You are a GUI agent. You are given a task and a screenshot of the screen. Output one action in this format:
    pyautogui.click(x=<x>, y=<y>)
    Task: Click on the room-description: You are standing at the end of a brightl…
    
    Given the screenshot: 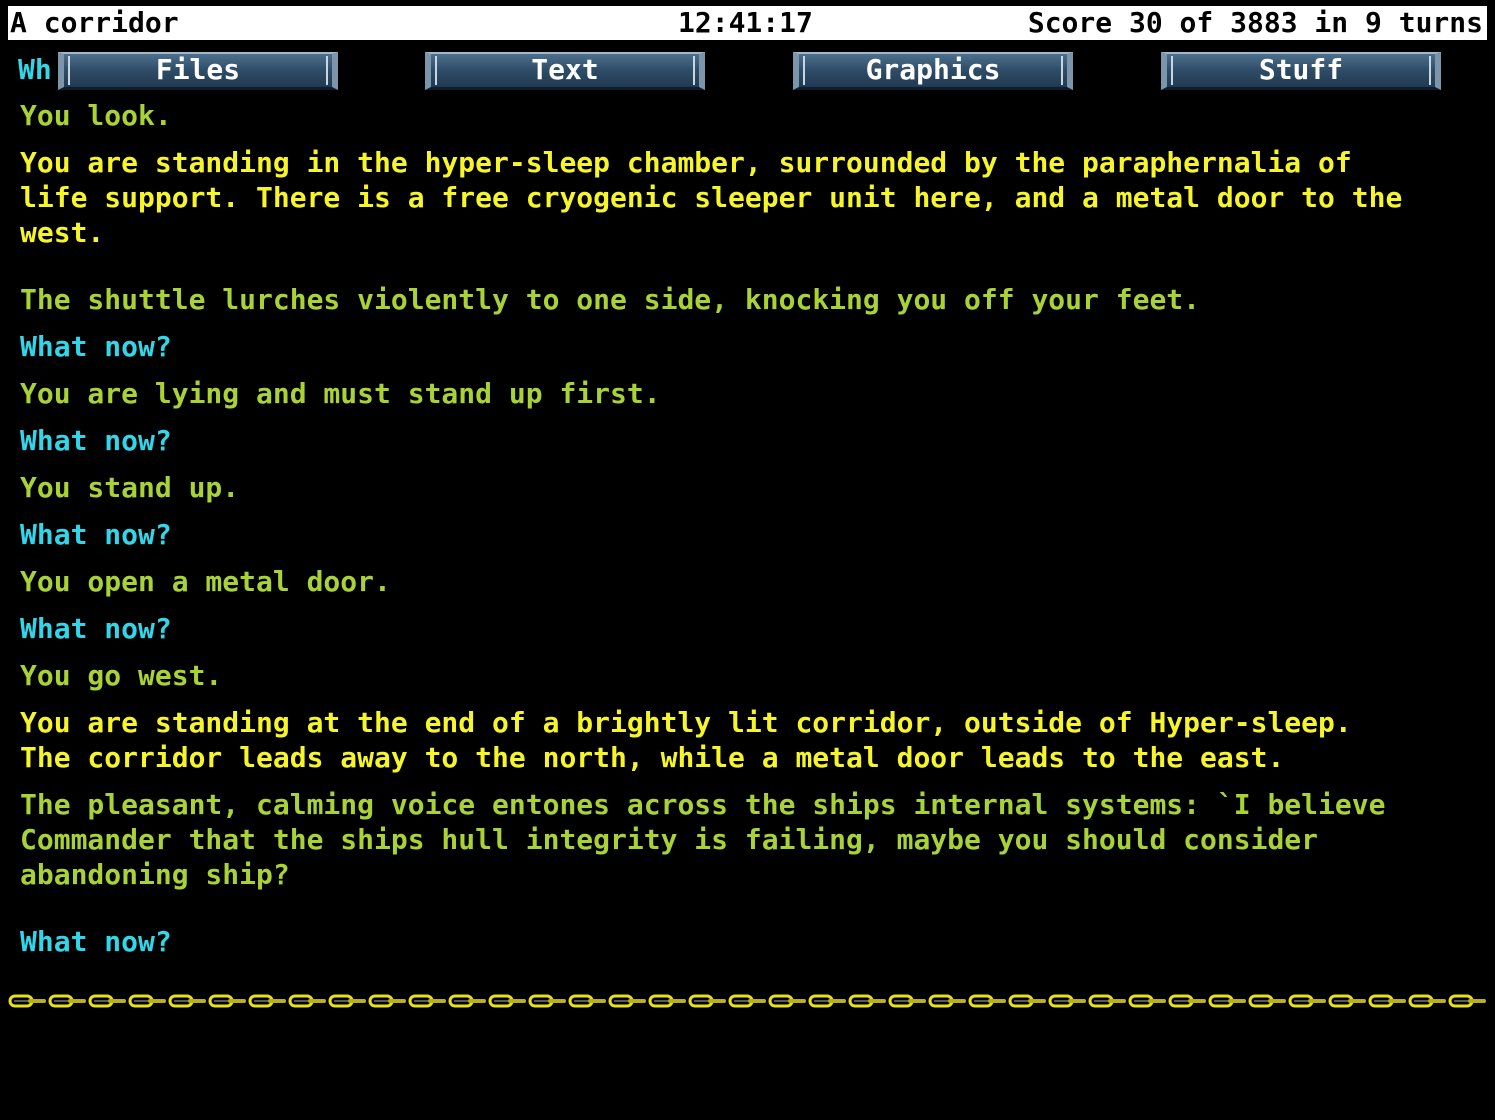 What is the action you would take?
    pyautogui.click(x=686, y=740)
    